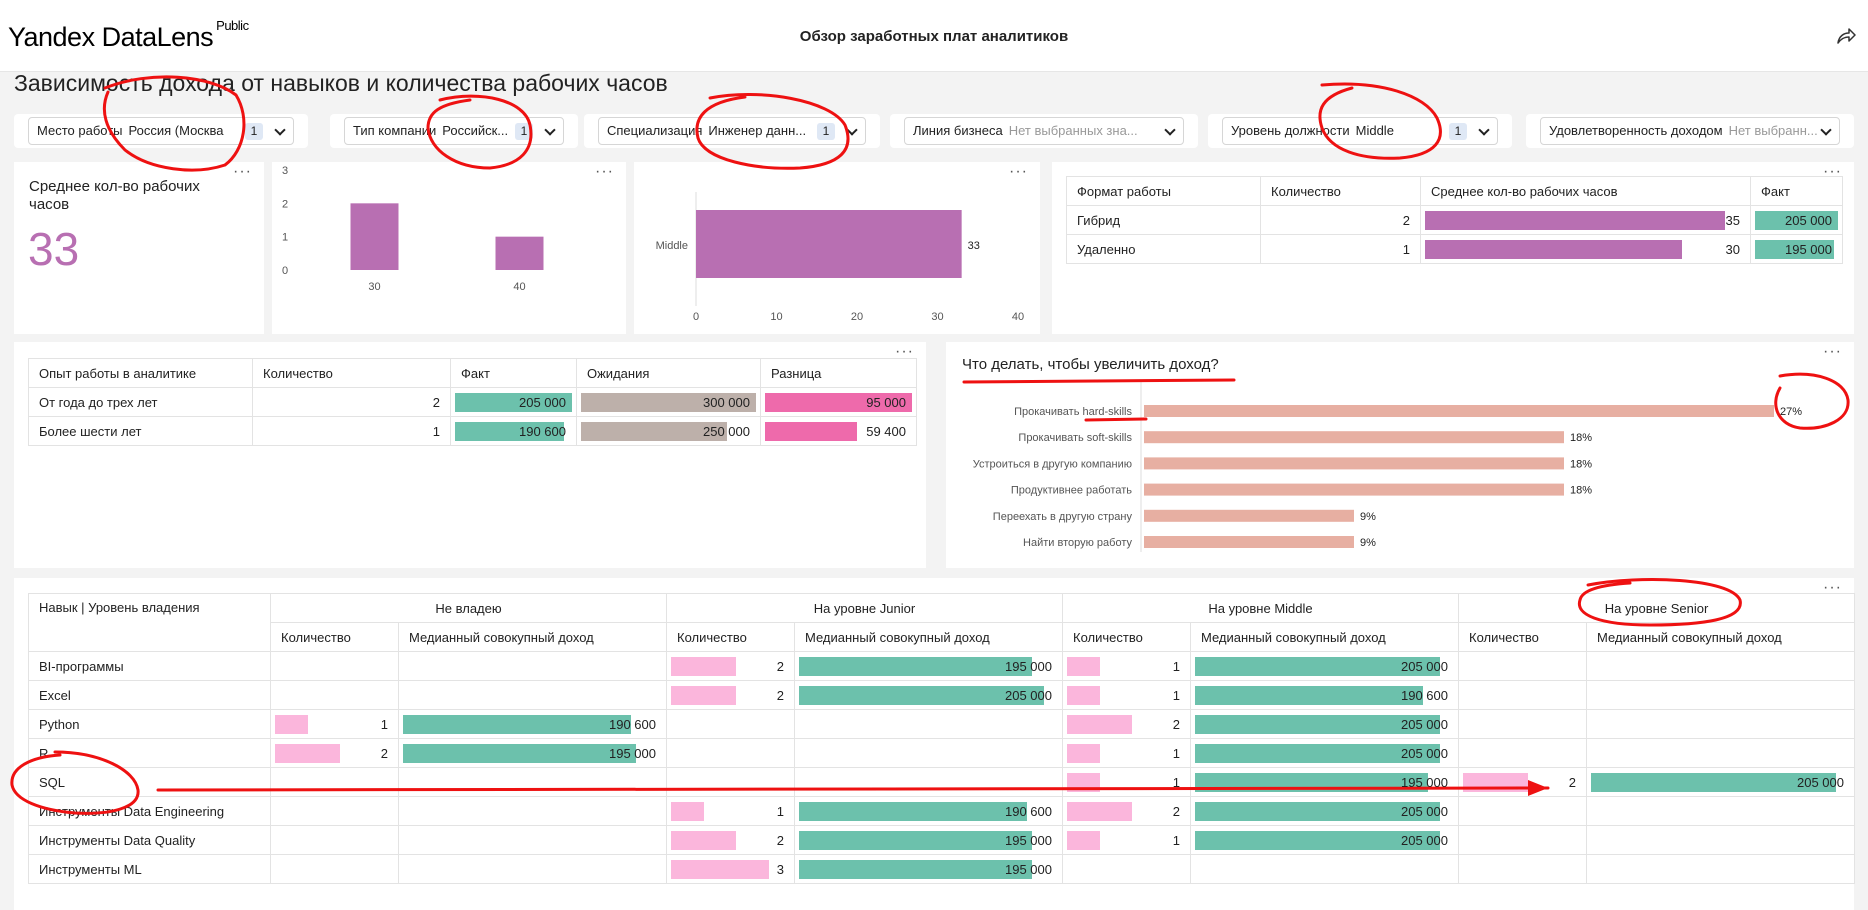 The image size is (1868, 910). I want to click on filter-select: Место работы Россия (Москва 1, so click(161, 131).